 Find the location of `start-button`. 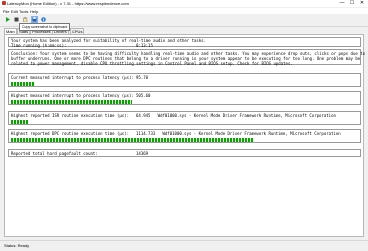

start-button is located at coordinates (7, 19).